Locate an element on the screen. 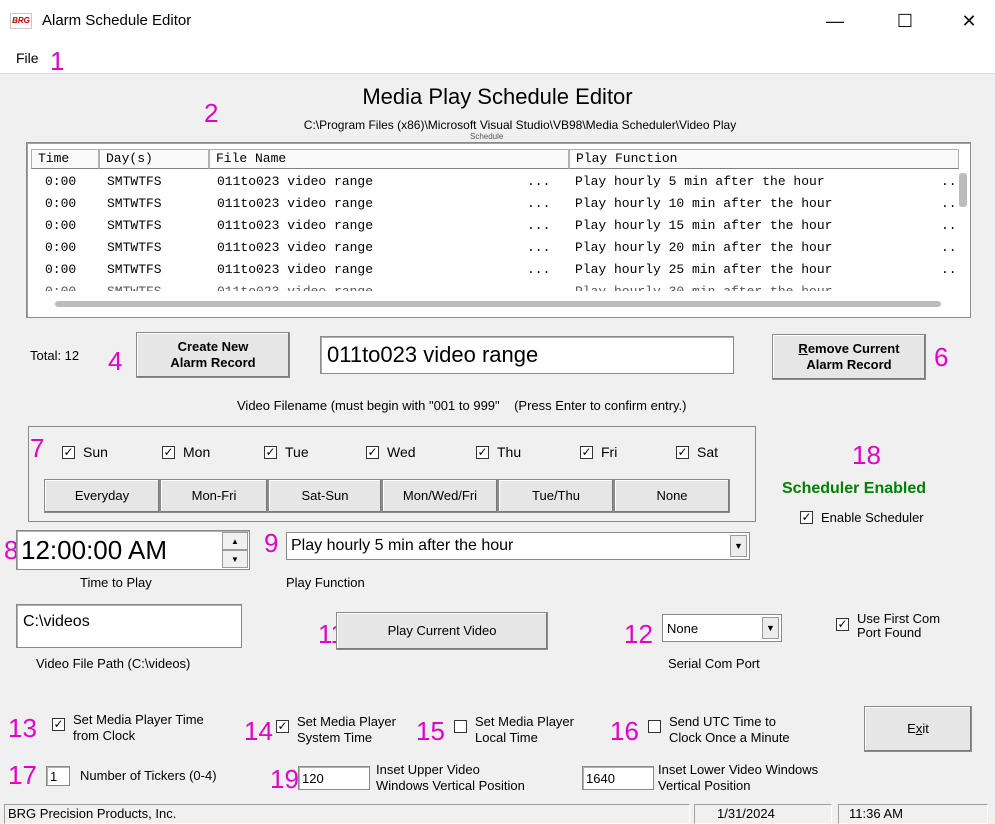 The image size is (995, 824). preset-mon-wed-fri-button: Mon/Wed/Fri is located at coordinates (440, 496).